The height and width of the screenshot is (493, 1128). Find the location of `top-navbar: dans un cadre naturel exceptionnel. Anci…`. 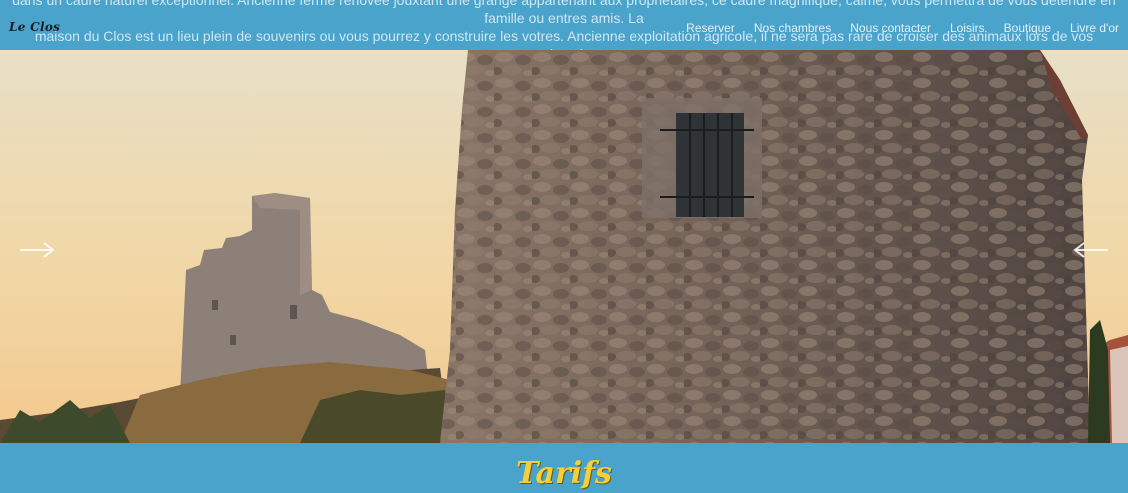

top-navbar: dans un cadre naturel exceptionnel. Anci… is located at coordinates (564, 25).